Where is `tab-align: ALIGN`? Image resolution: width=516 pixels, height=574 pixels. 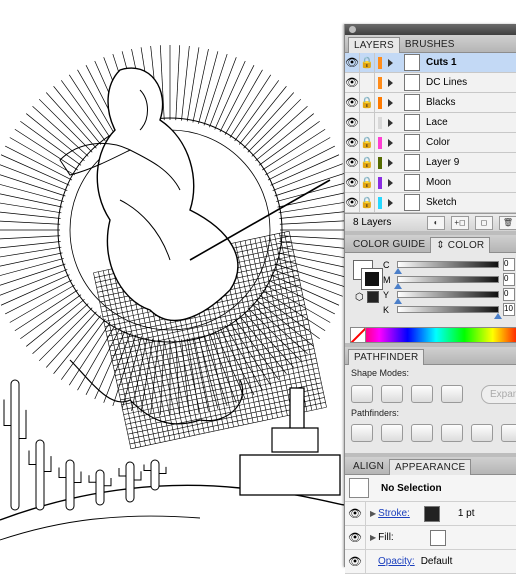
tab-align: ALIGN is located at coordinates (368, 466).